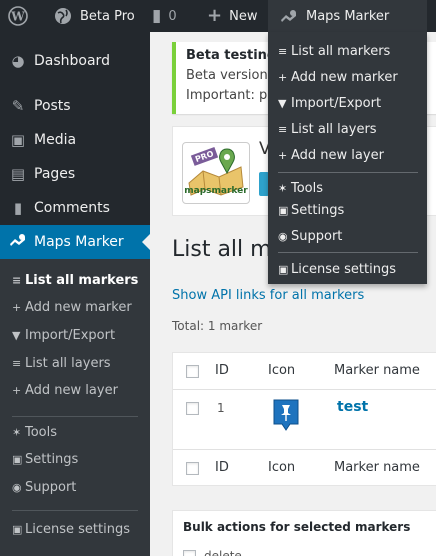 Image resolution: width=436 pixels, height=556 pixels. I want to click on media-icon: ▣, so click(18, 140).